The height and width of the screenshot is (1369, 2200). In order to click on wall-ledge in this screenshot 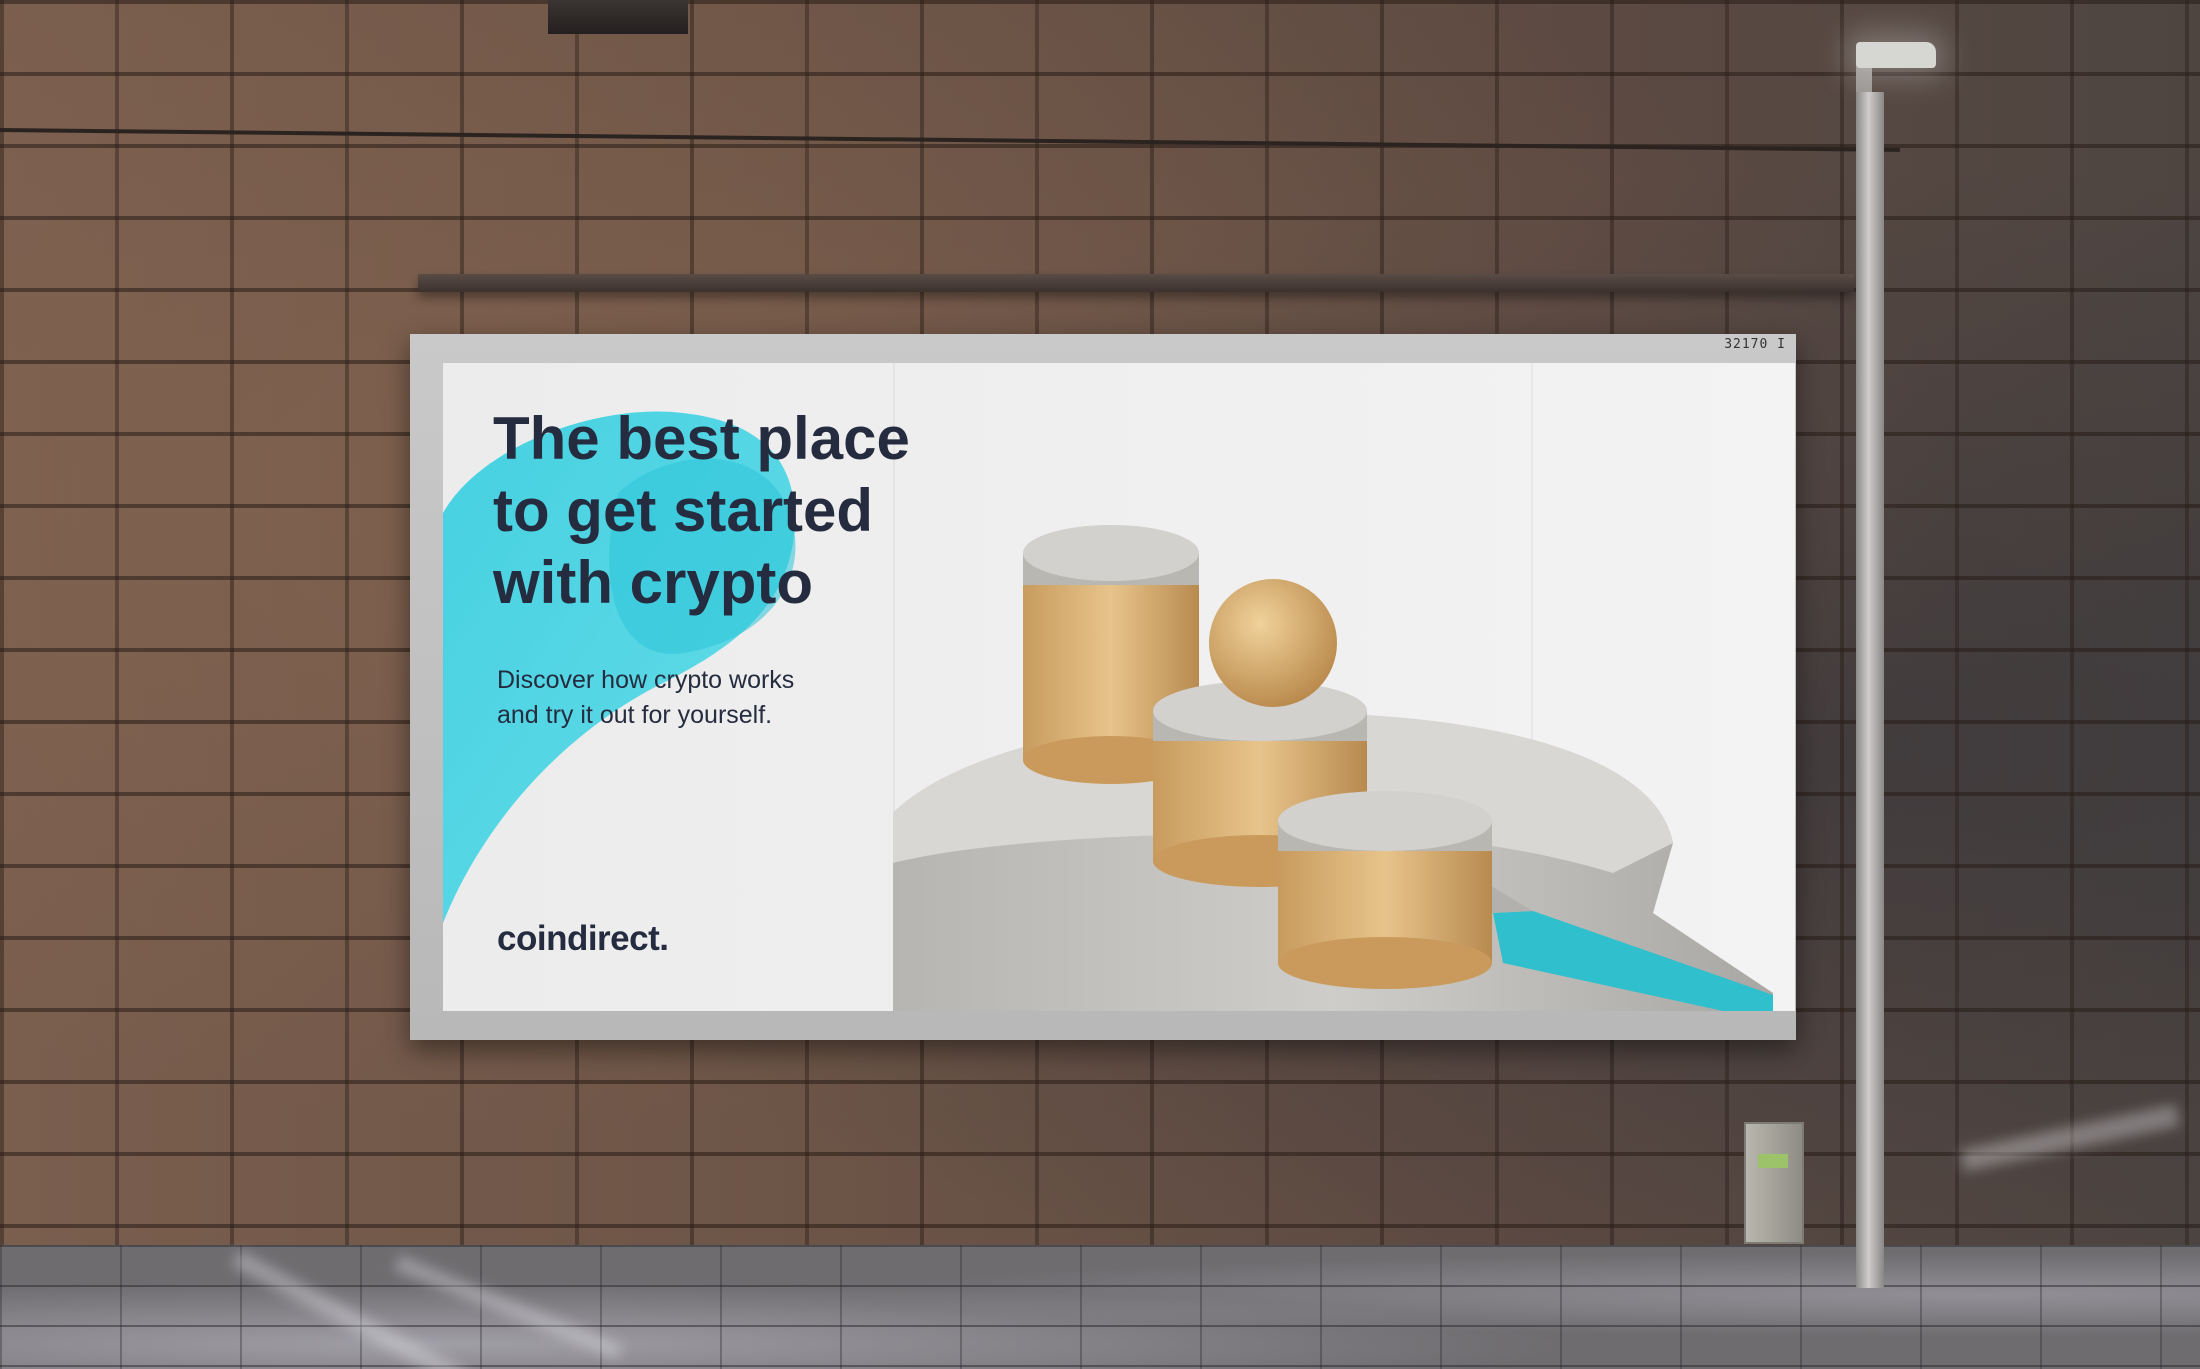, I will do `click(1136, 283)`.